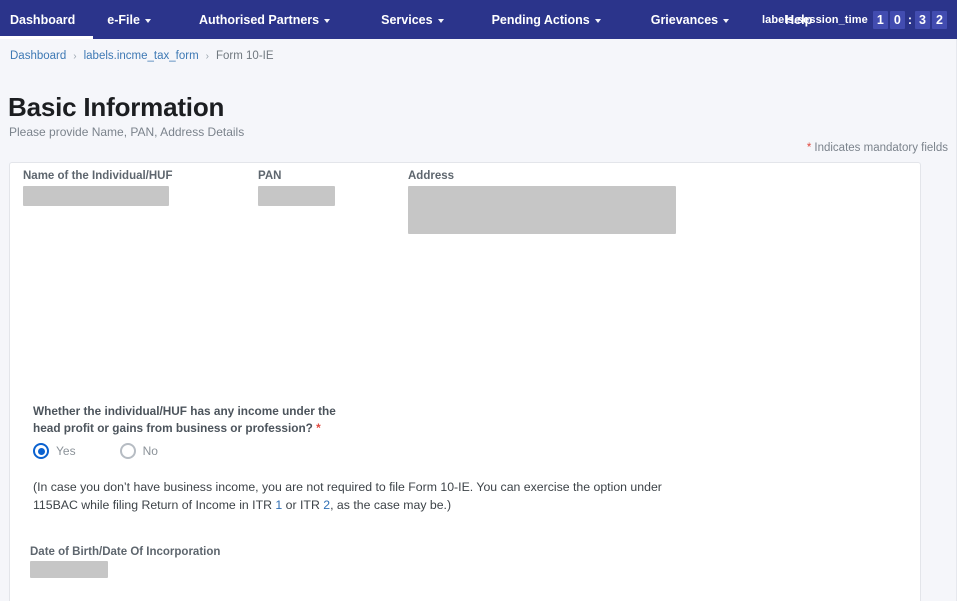 This screenshot has width=957, height=601. Describe the element at coordinates (38, 56) in the screenshot. I see `breadcrumb-item-dashboard: Dashboard` at that location.